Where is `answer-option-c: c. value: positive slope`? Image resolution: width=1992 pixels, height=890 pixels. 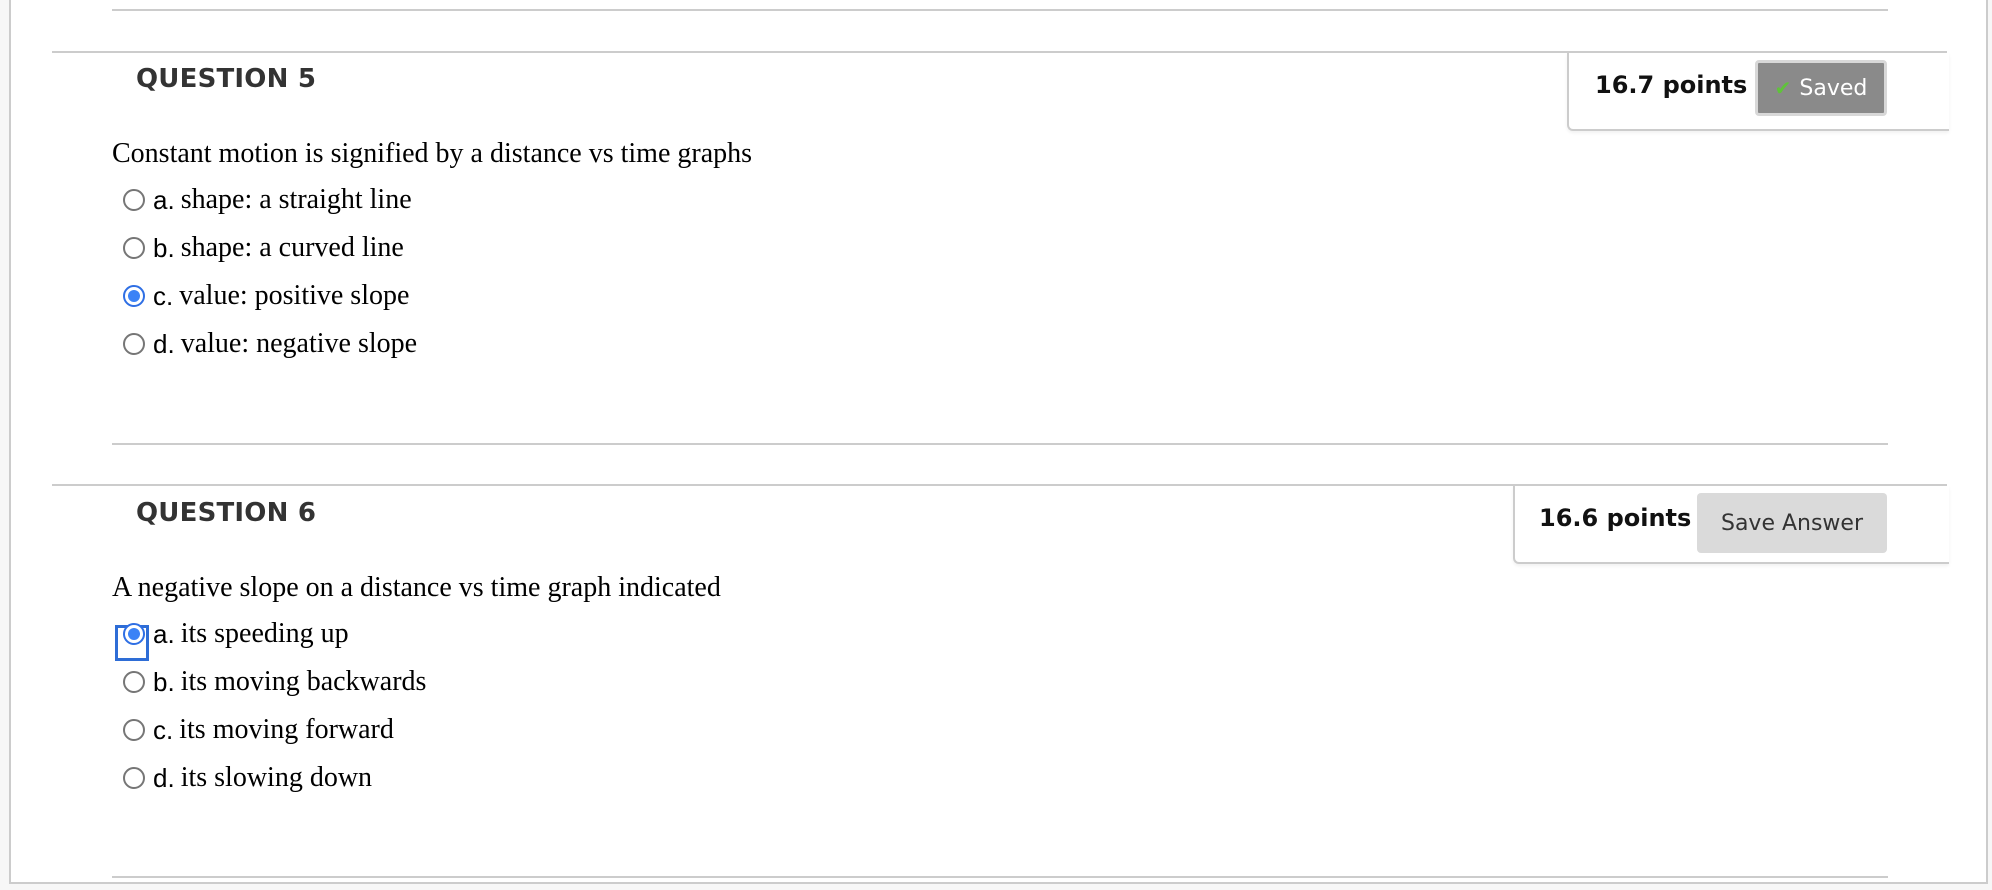 answer-option-c: c. value: positive slope is located at coordinates (265, 296).